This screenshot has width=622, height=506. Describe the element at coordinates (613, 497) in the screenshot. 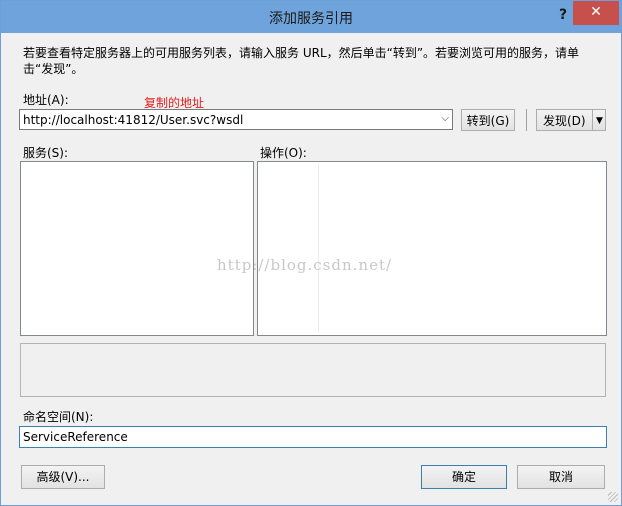

I see `resize-grip-icon` at that location.